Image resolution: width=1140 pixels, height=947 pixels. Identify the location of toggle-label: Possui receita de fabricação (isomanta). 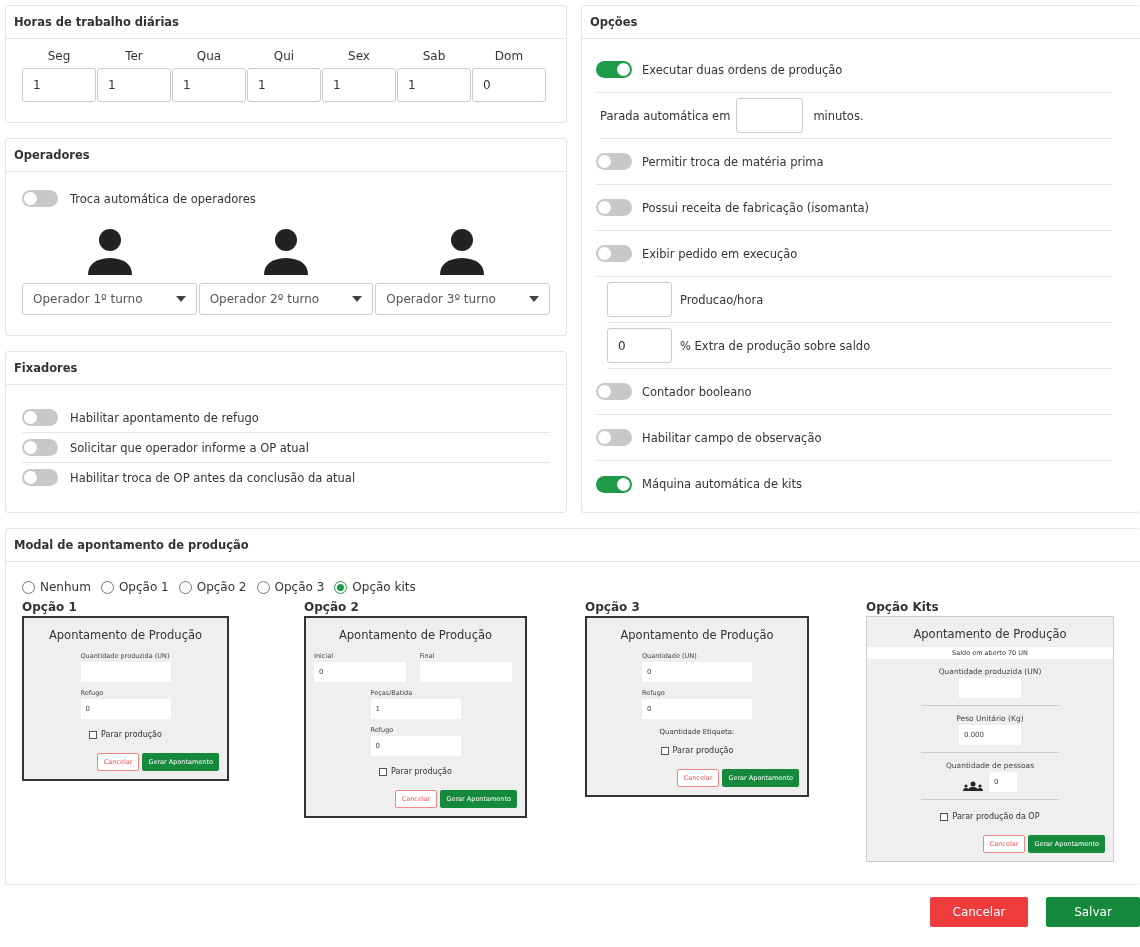
(756, 207).